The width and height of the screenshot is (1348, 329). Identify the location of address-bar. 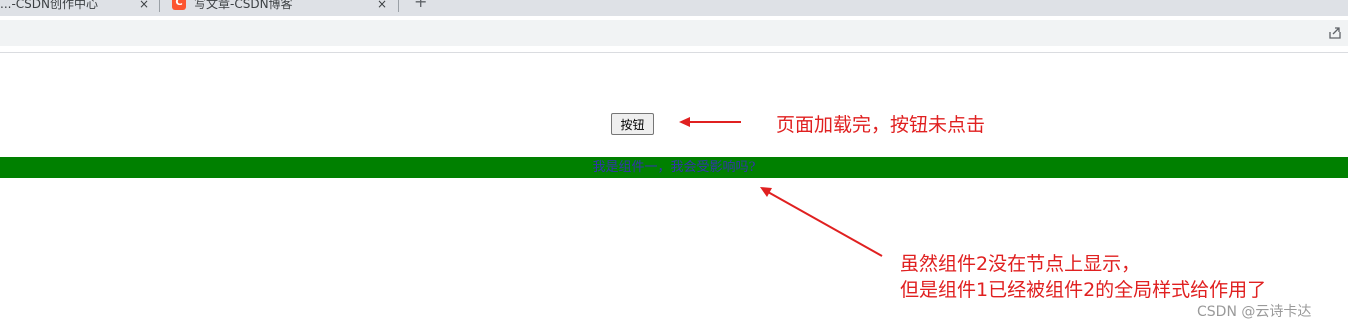
(674, 33).